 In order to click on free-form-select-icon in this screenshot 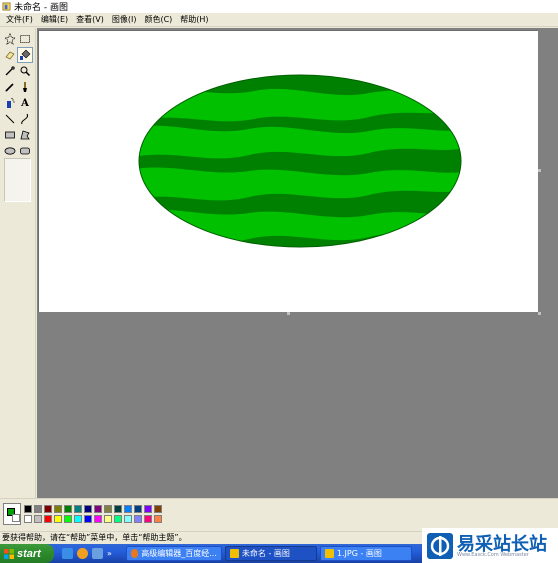, I will do `click(10, 39)`.